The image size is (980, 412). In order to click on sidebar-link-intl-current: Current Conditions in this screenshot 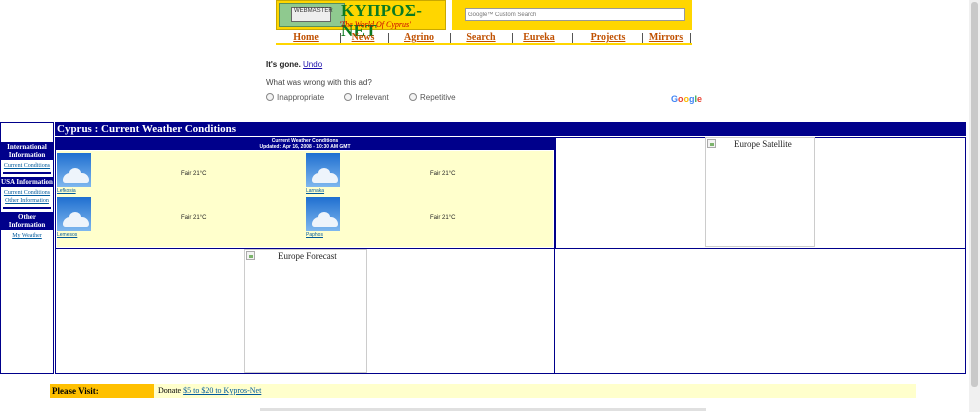, I will do `click(27, 166)`.